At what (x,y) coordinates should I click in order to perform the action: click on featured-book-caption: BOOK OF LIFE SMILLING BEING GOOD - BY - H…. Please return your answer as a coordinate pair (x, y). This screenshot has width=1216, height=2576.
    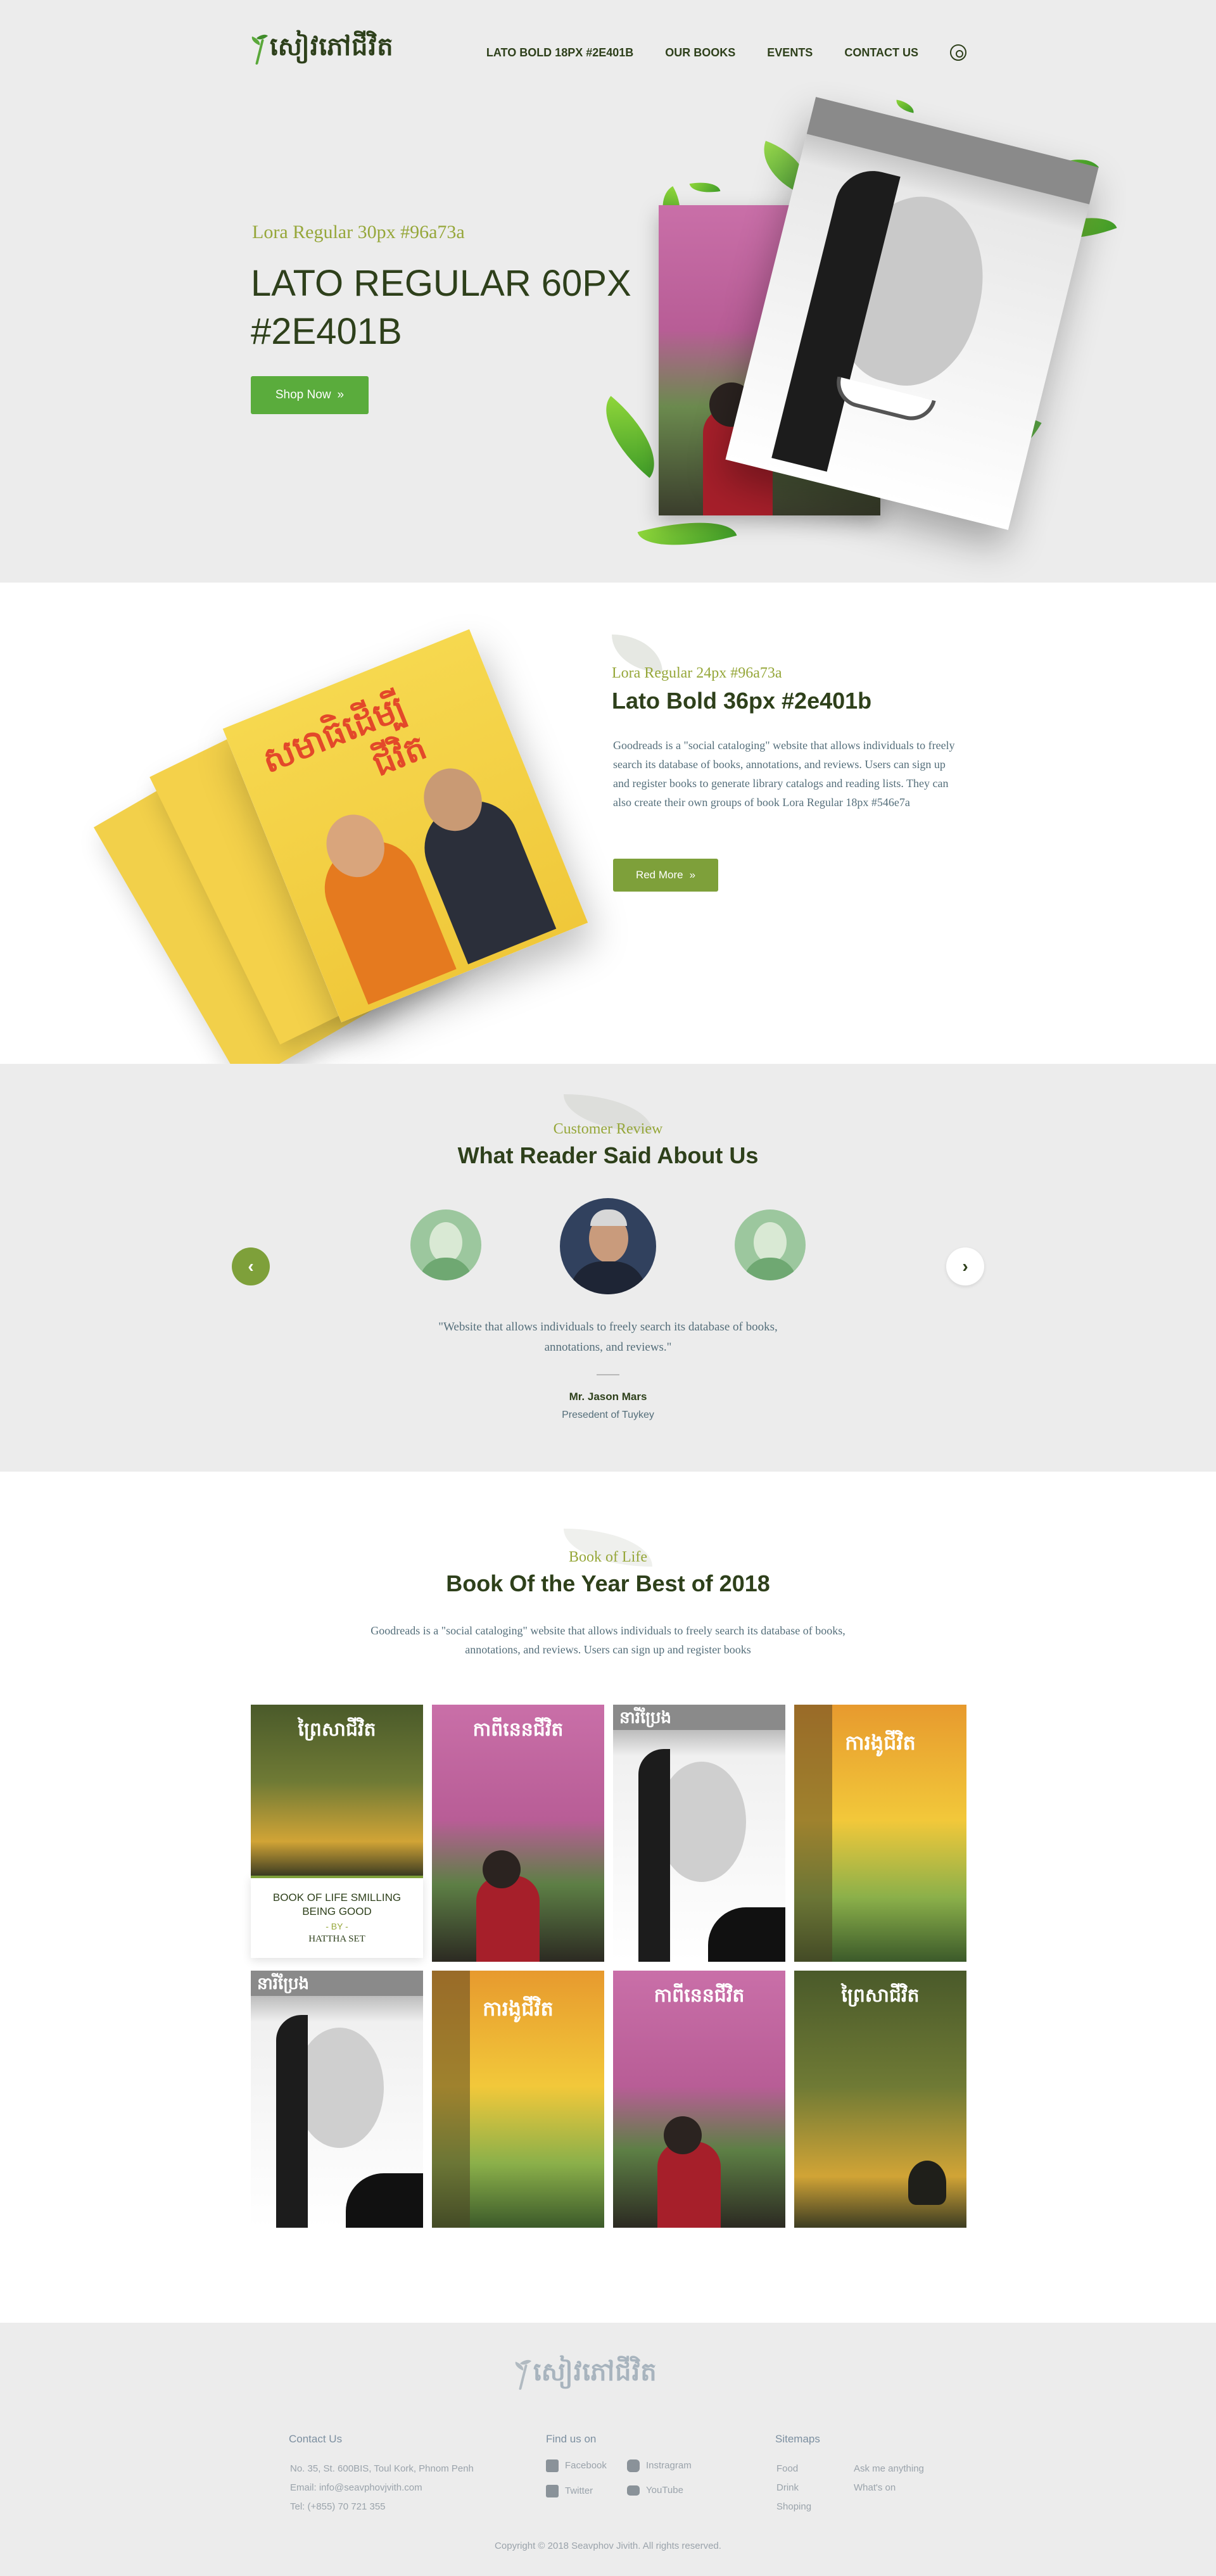
    Looking at the image, I should click on (337, 1917).